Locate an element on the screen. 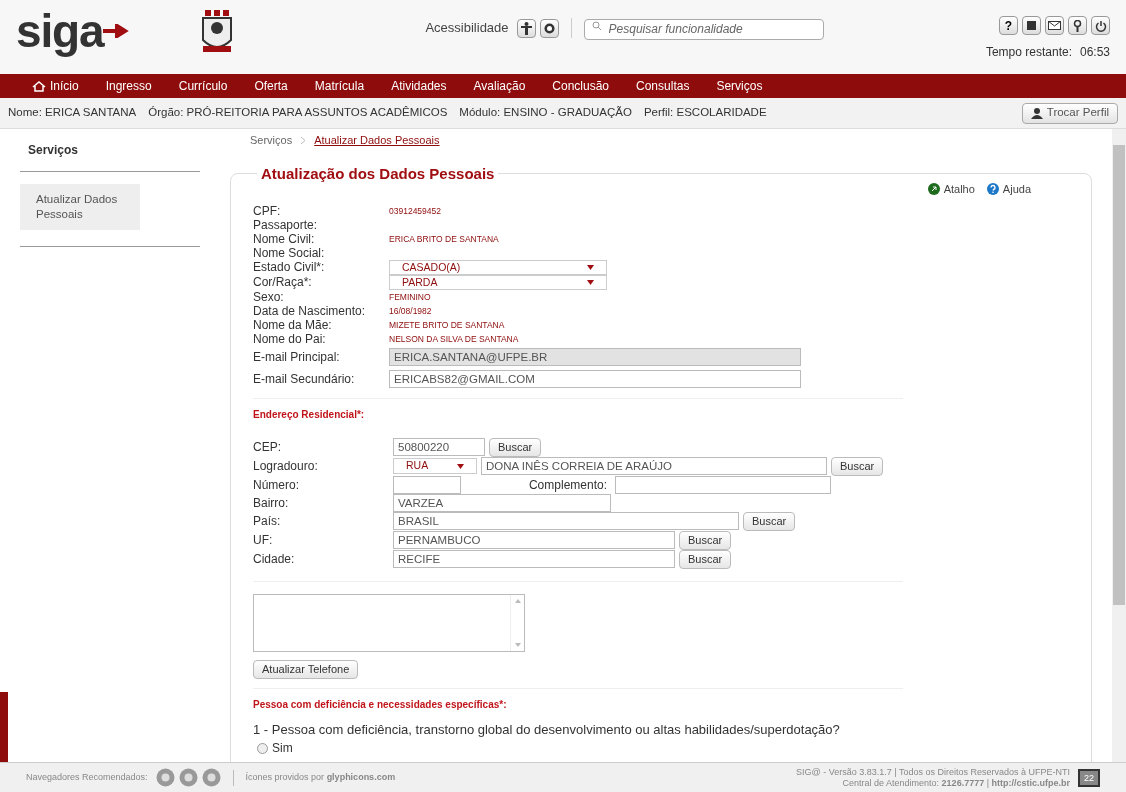 This screenshot has height=792, width=1126. nav-item: Avaliação is located at coordinates (499, 86).